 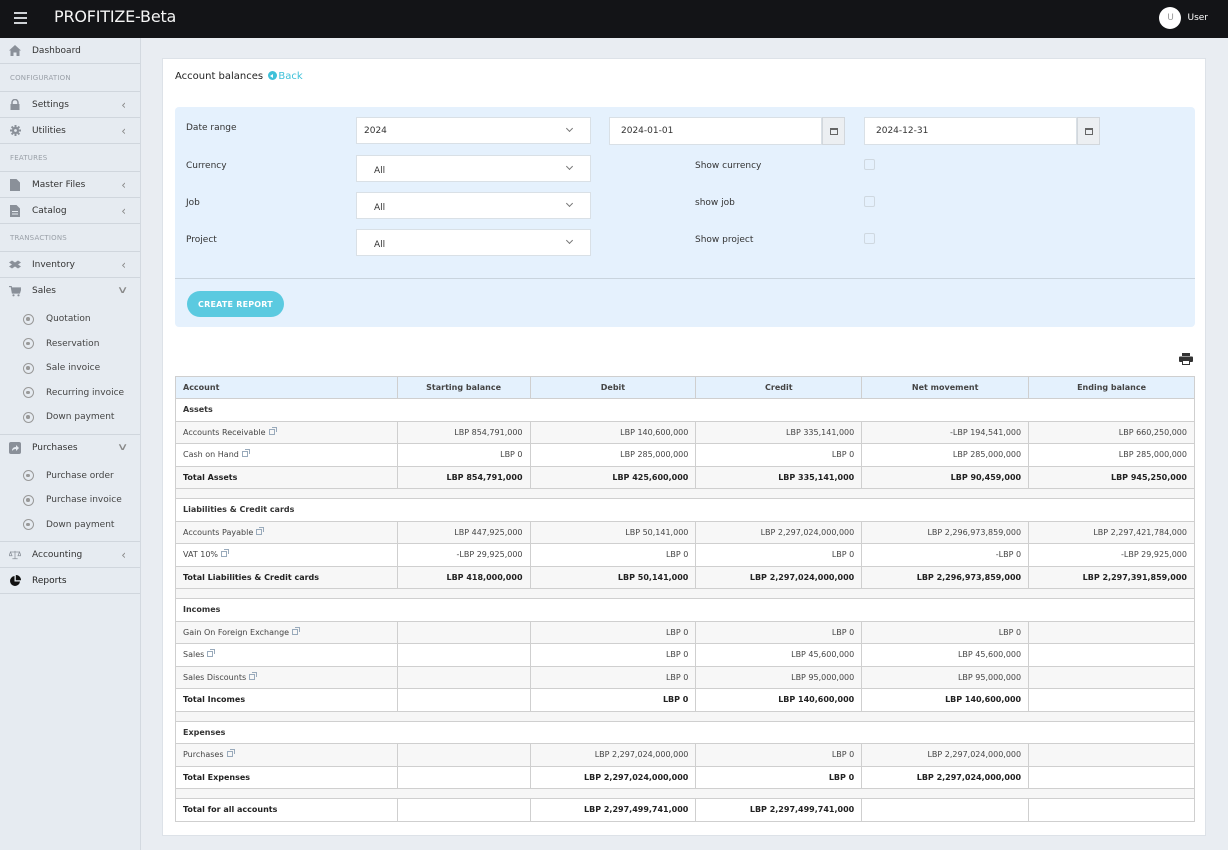 What do you see at coordinates (613, 455) in the screenshot?
I see `amount-cell: LBP 285,000,000` at bounding box center [613, 455].